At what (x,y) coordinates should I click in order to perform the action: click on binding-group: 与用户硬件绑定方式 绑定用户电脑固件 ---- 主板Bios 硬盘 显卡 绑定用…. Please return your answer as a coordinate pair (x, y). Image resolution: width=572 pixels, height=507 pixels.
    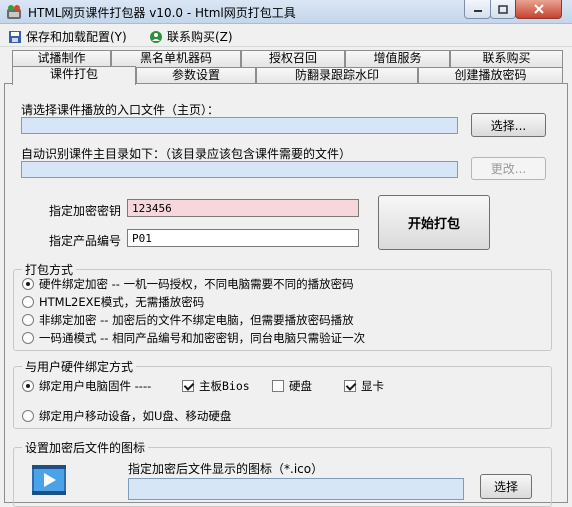
    Looking at the image, I should click on (282, 393).